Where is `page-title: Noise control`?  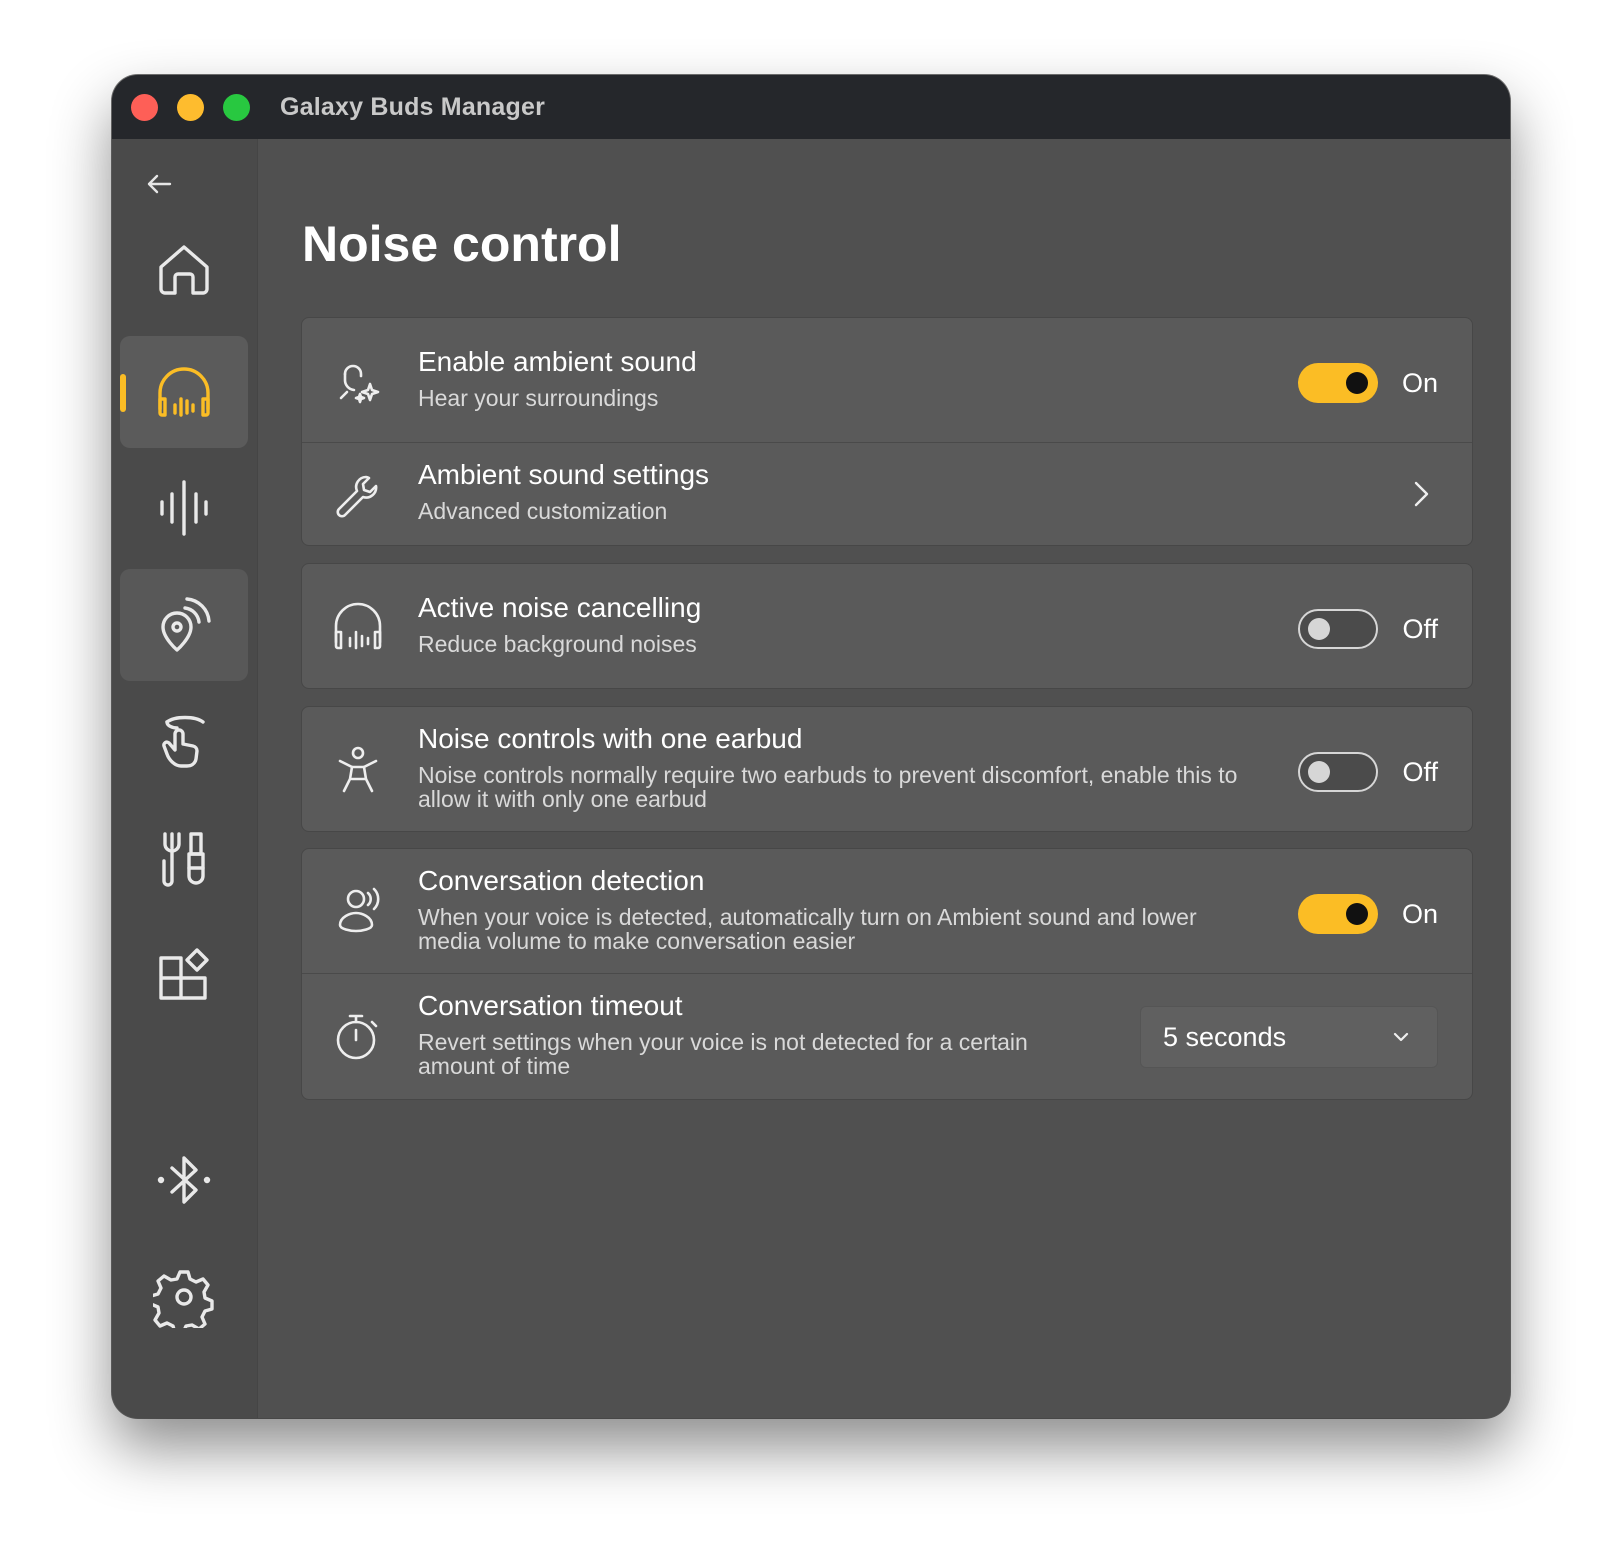 page-title: Noise control is located at coordinates (462, 244).